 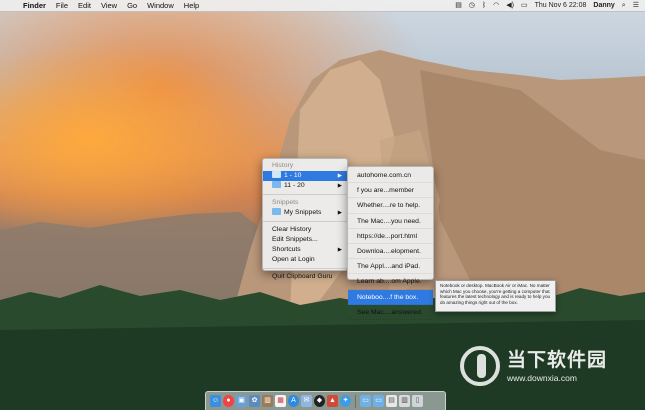 What do you see at coordinates (254, 401) in the screenshot?
I see `iphoto-icon: ✿` at bounding box center [254, 401].